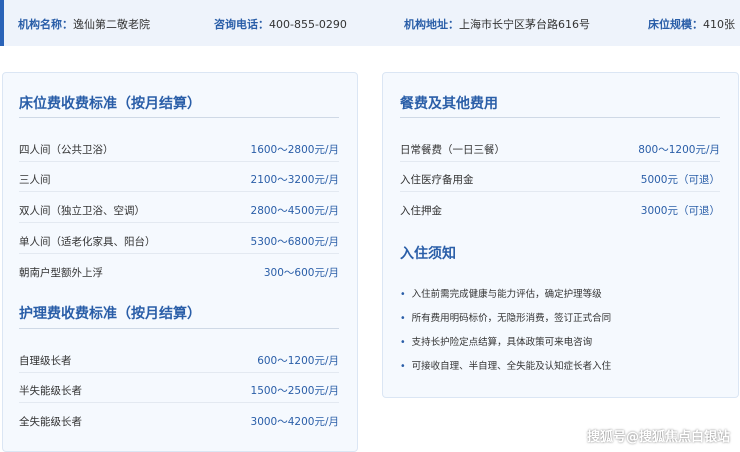  I want to click on bed-fee-price: 1600～2800元/月, so click(294, 150).